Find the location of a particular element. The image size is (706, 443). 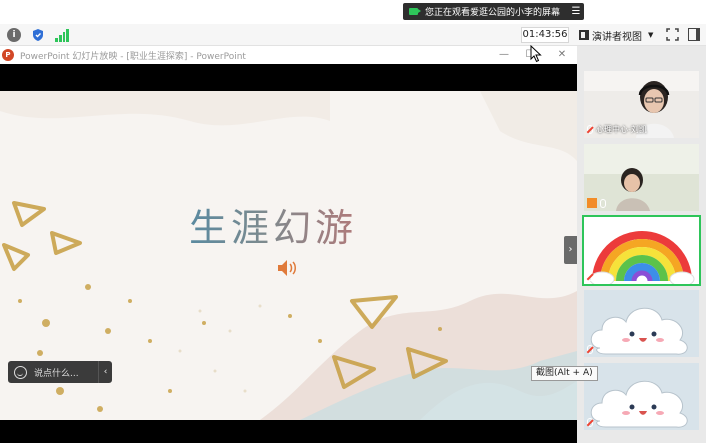

presenter-view-label: 演讲者视图 is located at coordinates (617, 37).